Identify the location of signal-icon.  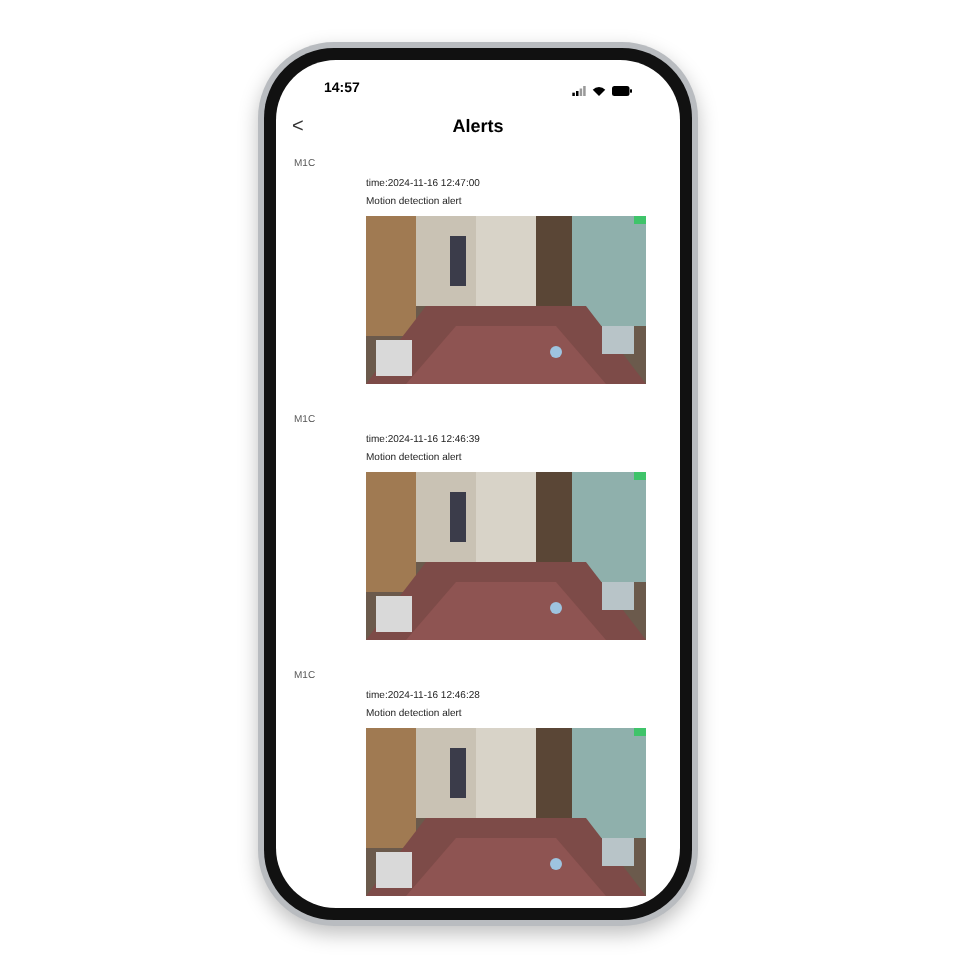
(579, 91).